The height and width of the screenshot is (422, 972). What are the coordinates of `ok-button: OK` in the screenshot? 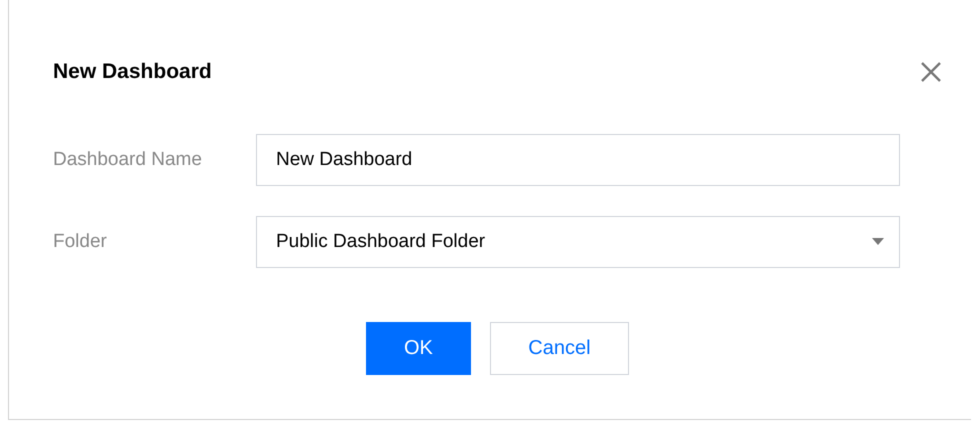 It's located at (418, 348).